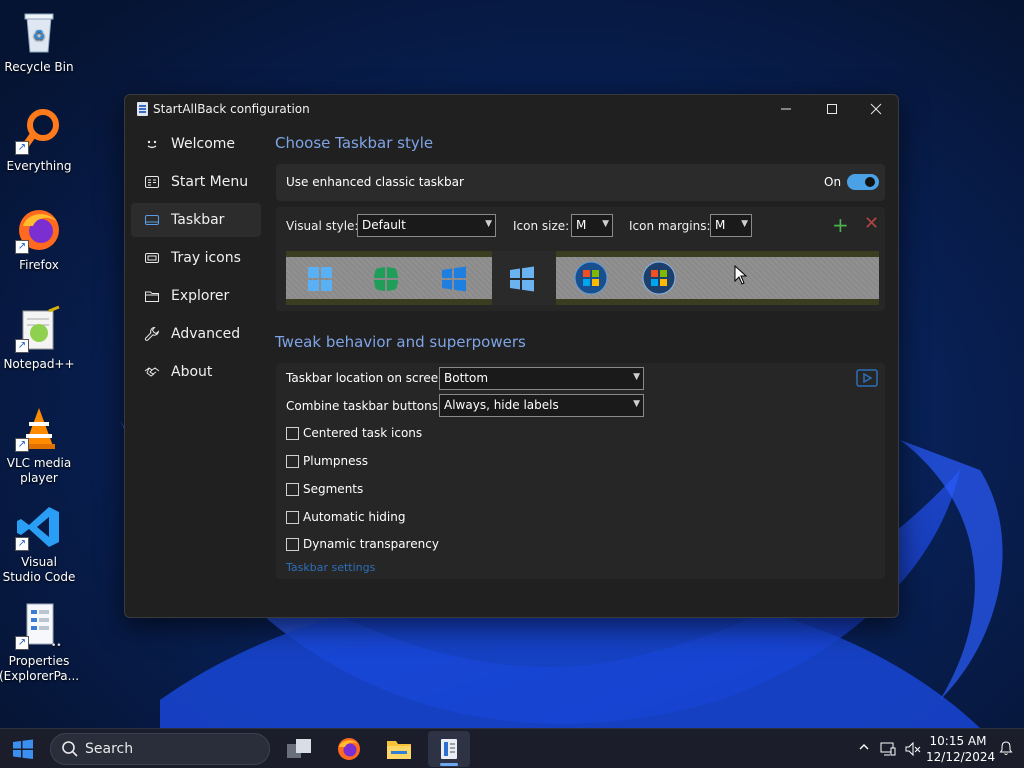 The height and width of the screenshot is (768, 1024). I want to click on wrench-icon, so click(152, 334).